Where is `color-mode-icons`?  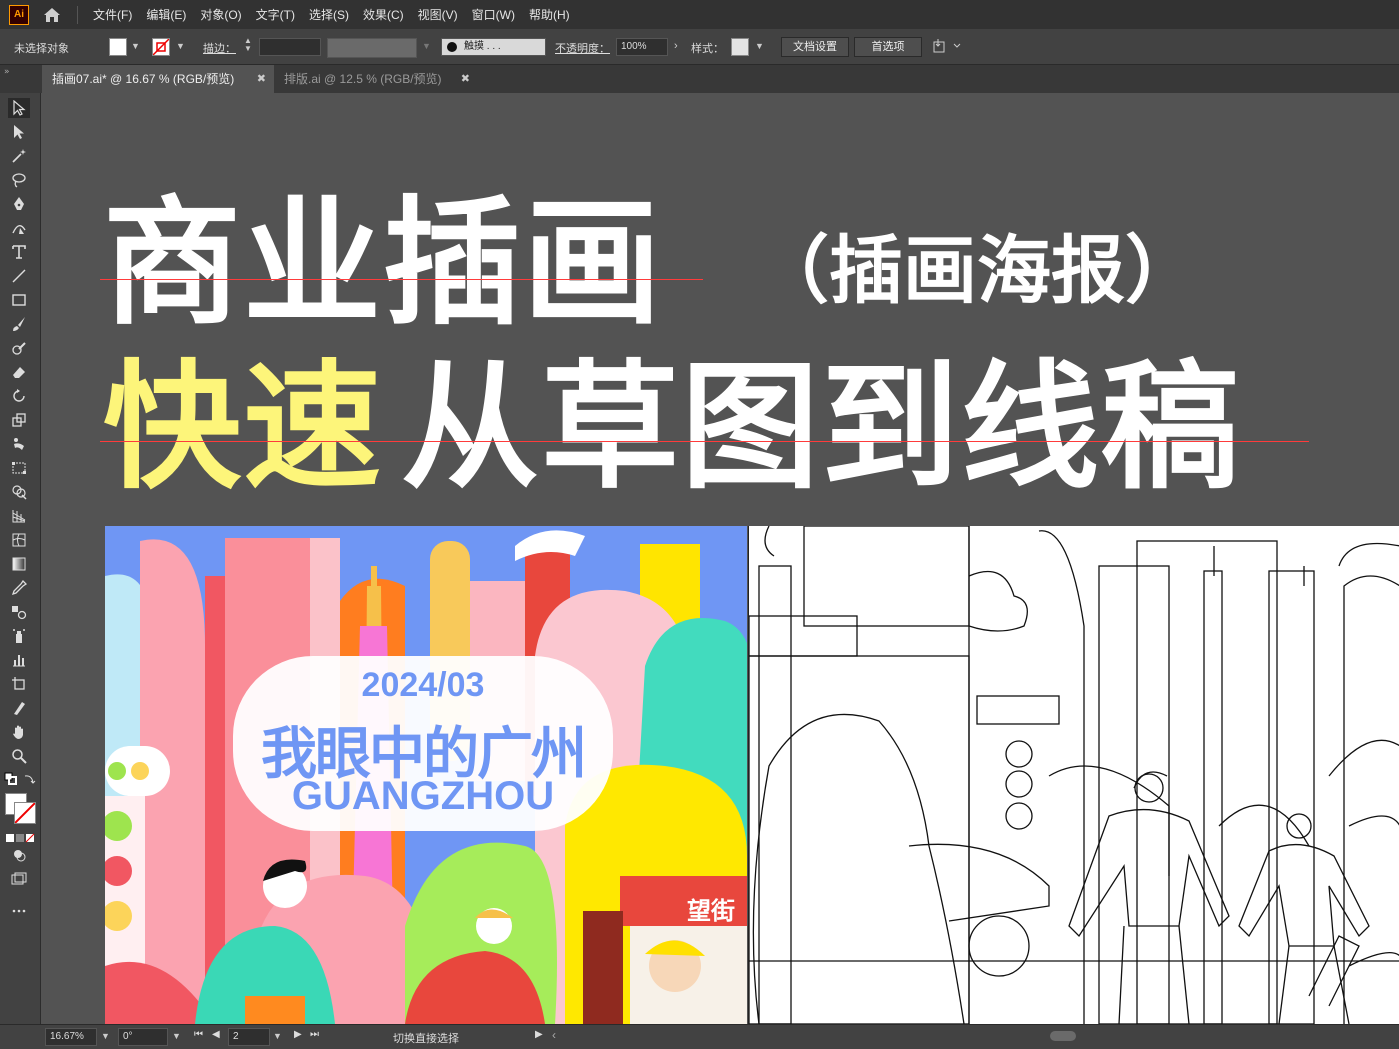
color-mode-icons is located at coordinates (21, 835).